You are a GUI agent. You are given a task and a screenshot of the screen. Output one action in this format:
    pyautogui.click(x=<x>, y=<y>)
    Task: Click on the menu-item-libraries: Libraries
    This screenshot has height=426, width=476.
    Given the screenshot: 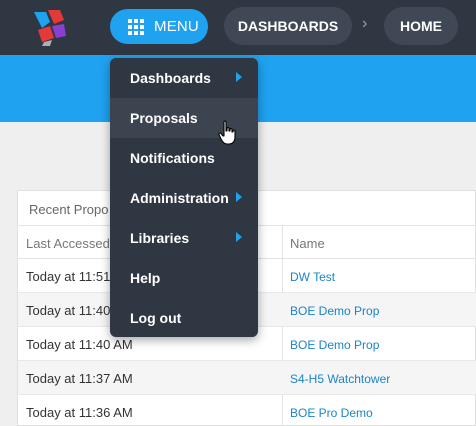 What is the action you would take?
    pyautogui.click(x=184, y=238)
    